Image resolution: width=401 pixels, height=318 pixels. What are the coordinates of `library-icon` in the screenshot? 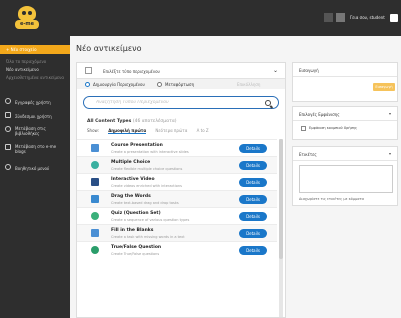 It's located at (8, 129).